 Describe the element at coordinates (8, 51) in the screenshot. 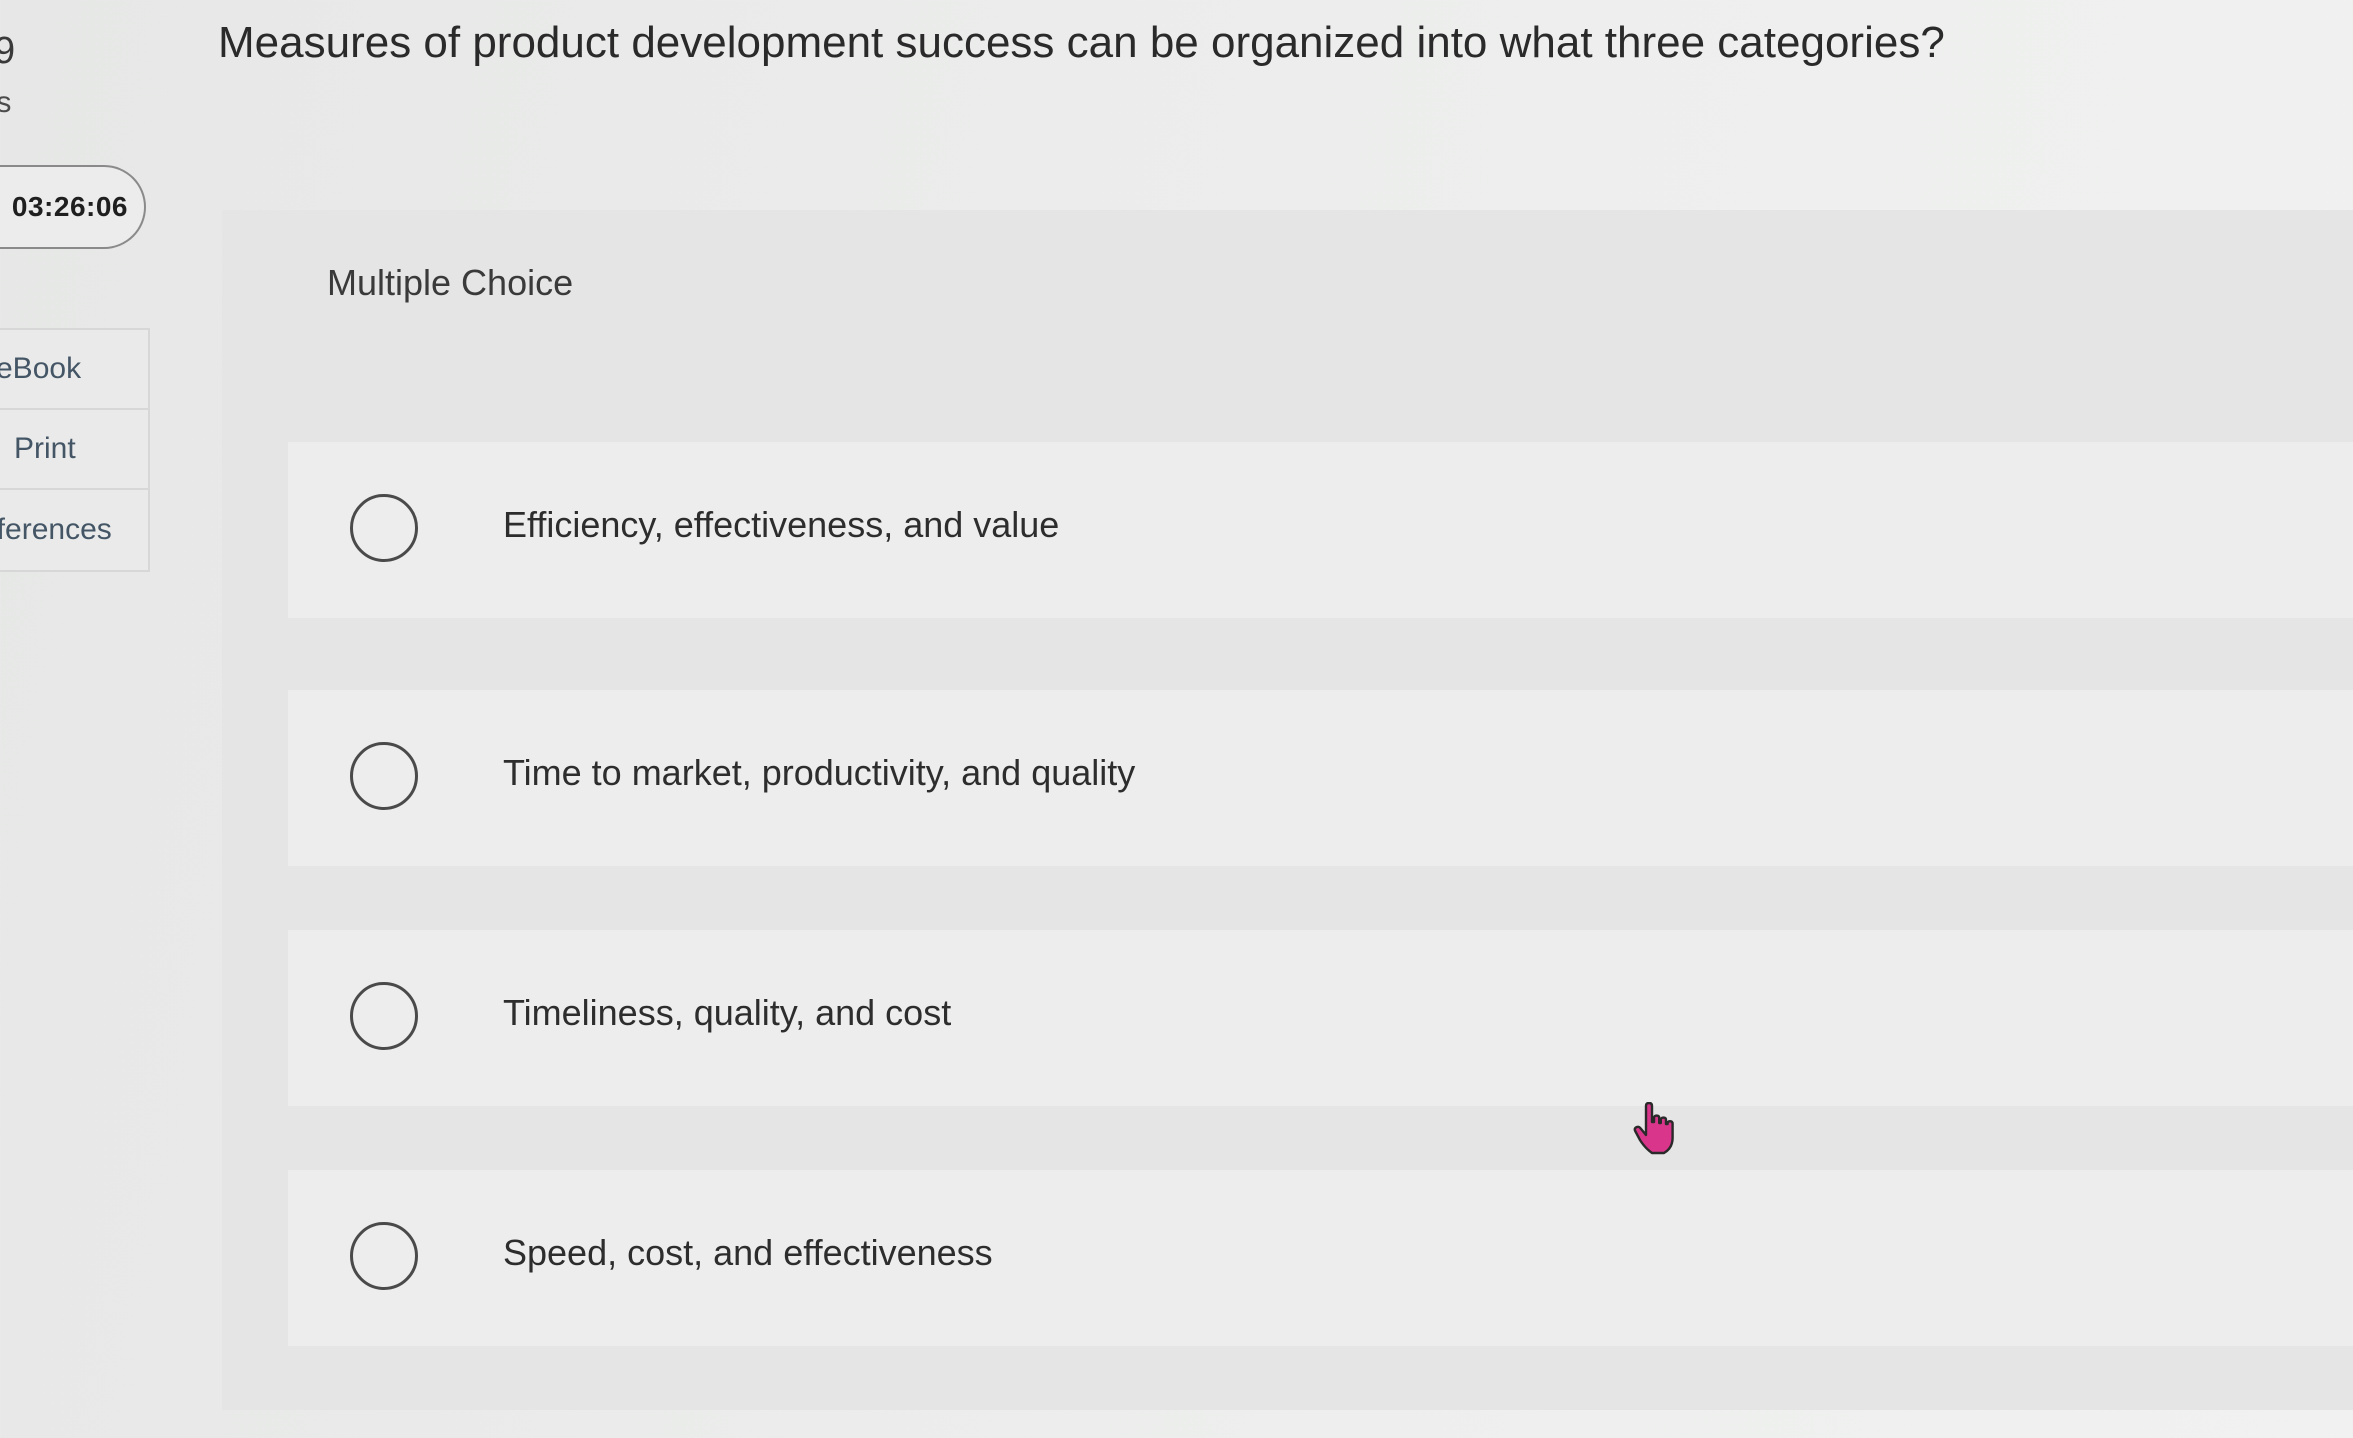

I see `question-number: 9` at that location.